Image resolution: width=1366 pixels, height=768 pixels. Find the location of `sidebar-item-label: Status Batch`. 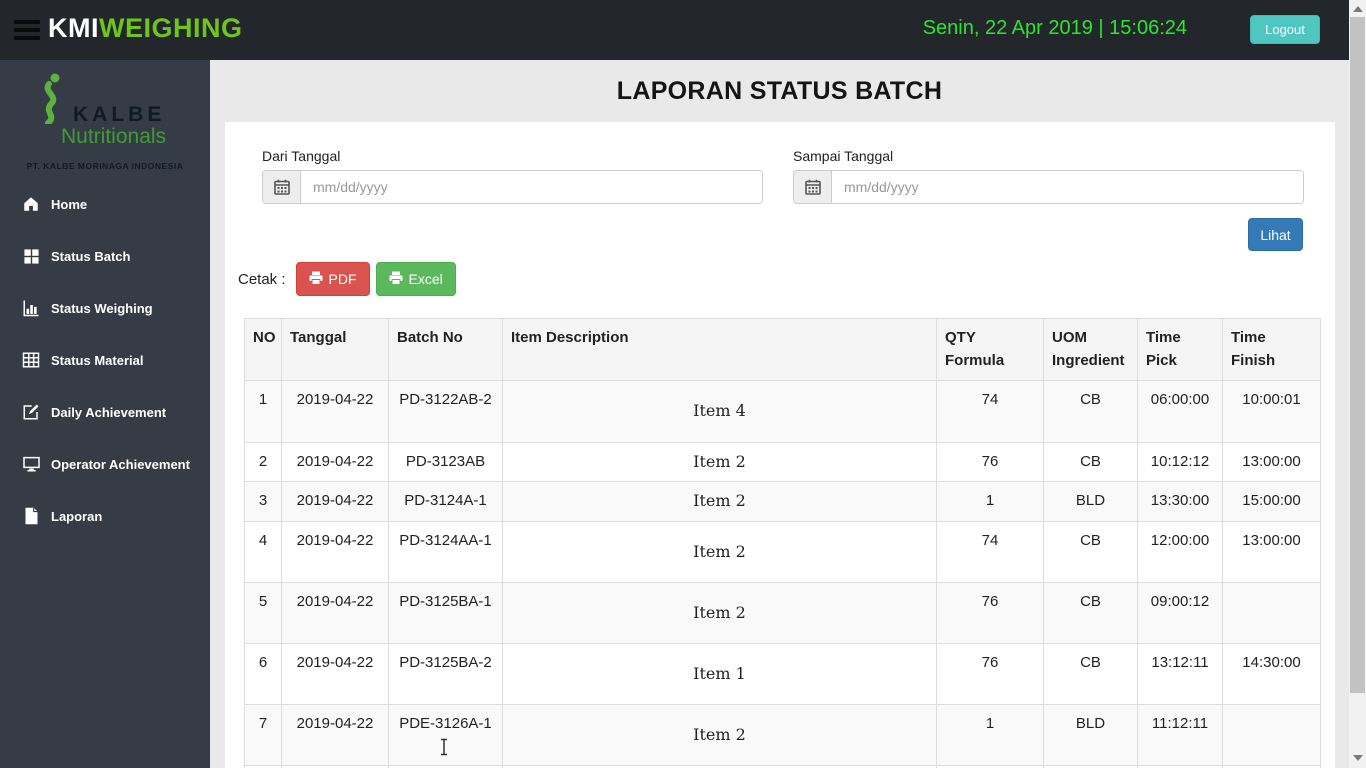

sidebar-item-label: Status Batch is located at coordinates (91, 256).